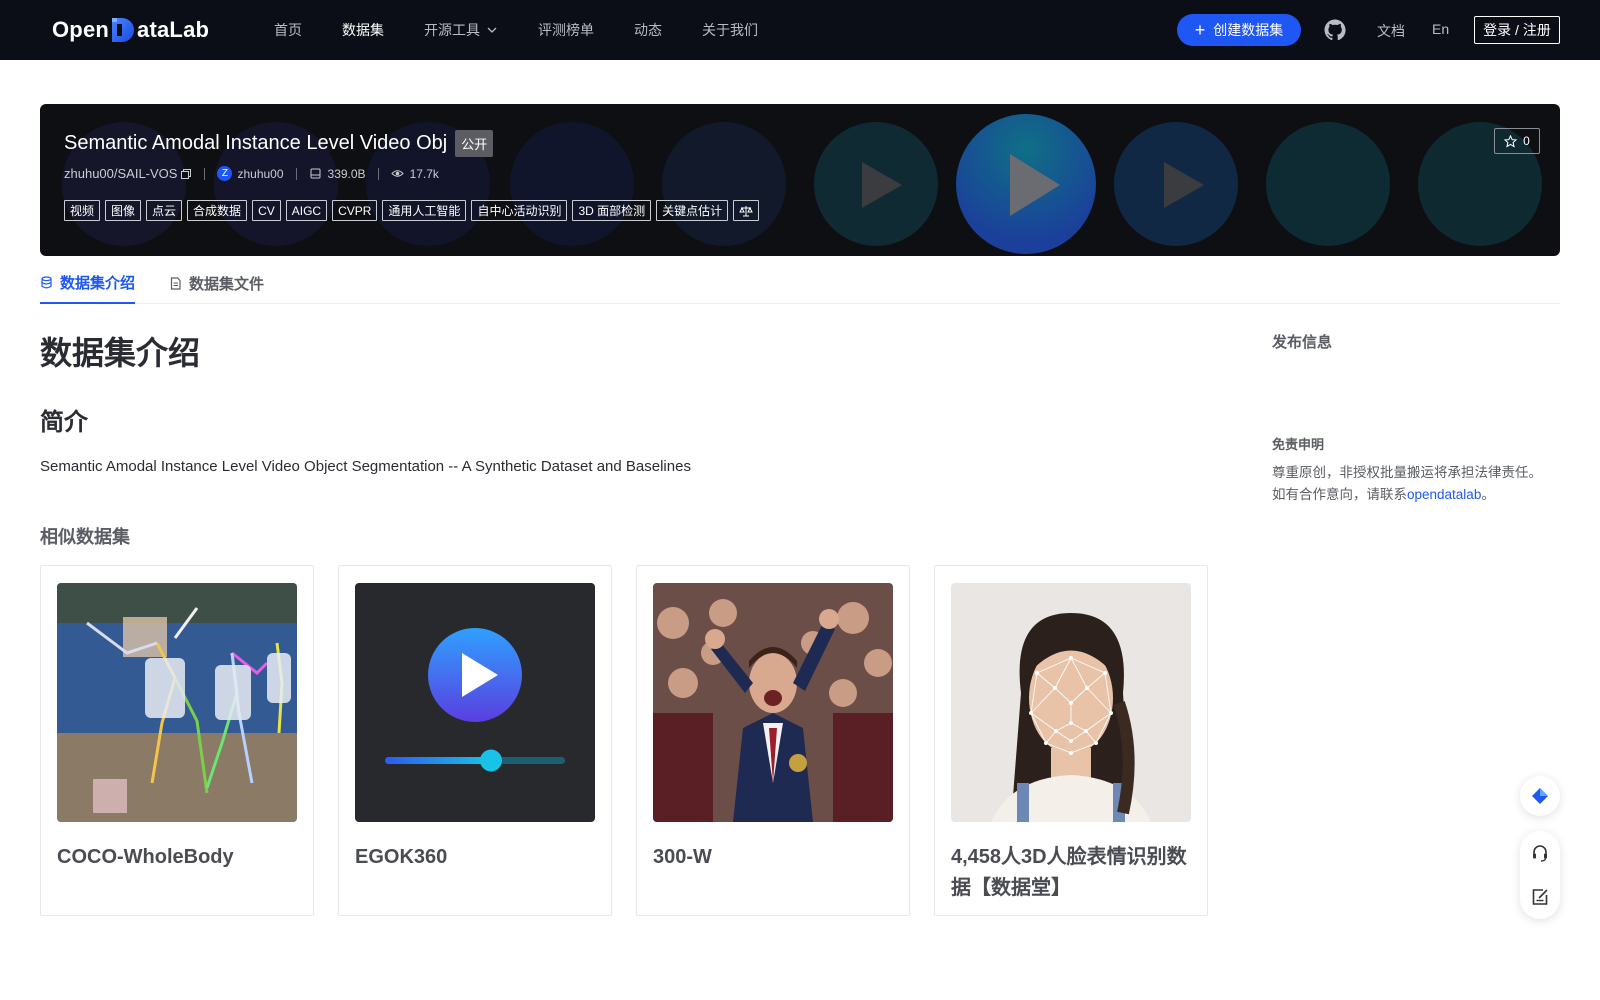 The width and height of the screenshot is (1600, 1000). Describe the element at coordinates (1444, 494) in the screenshot. I see `opendatalab-contact-link: opendatalab` at that location.